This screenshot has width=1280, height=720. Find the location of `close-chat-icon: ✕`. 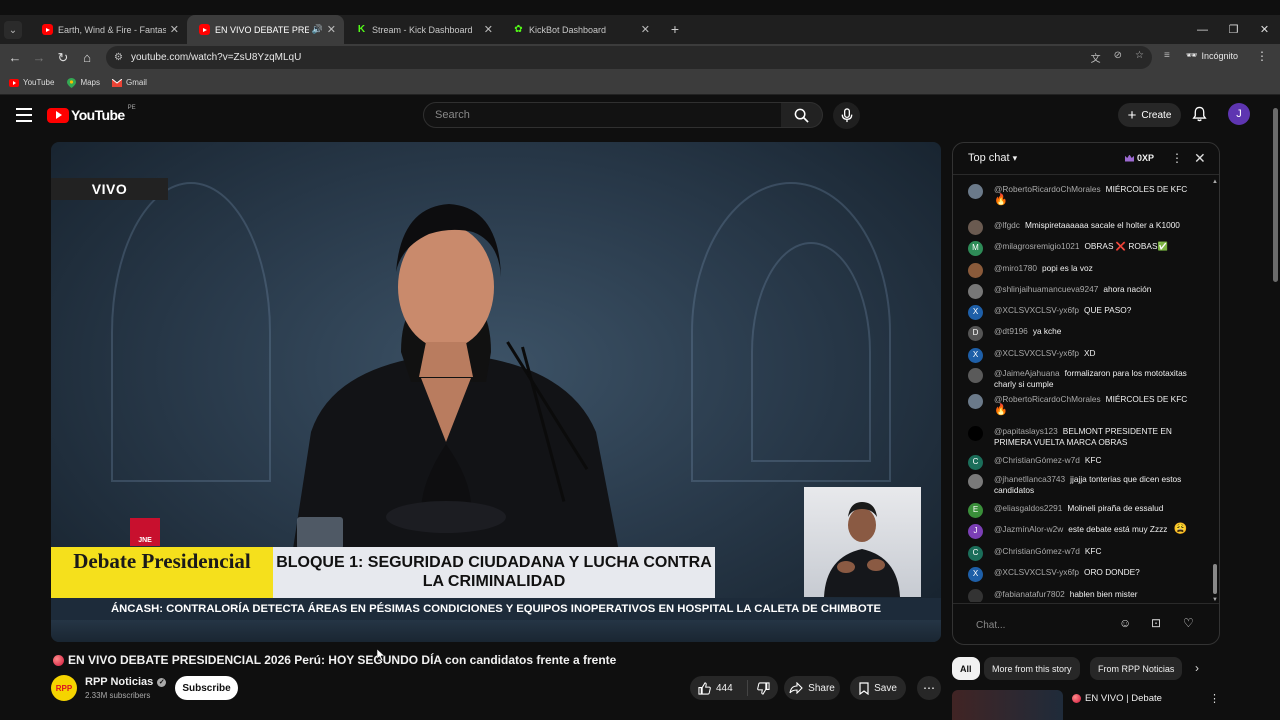

close-chat-icon: ✕ is located at coordinates (1200, 158).